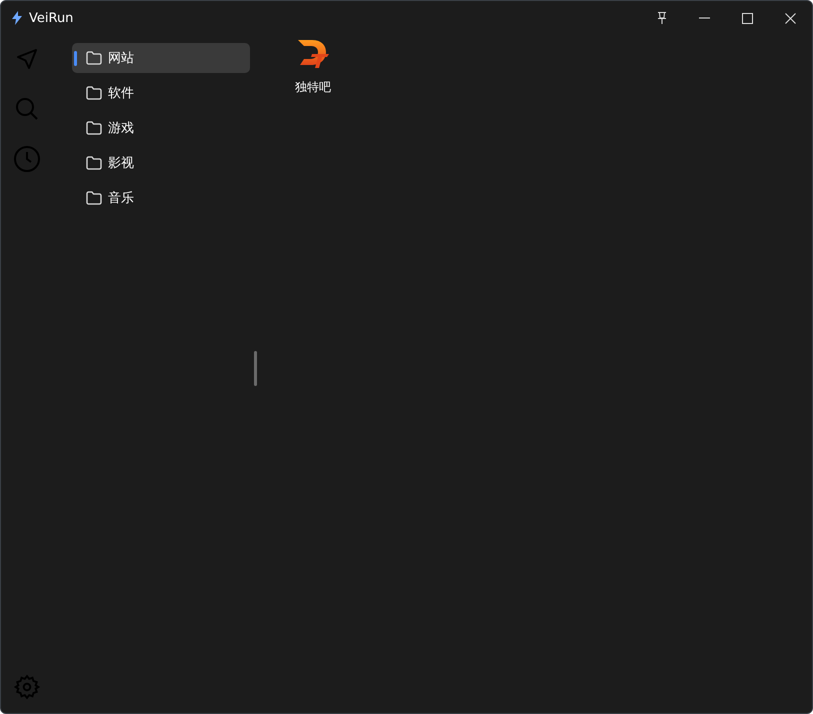  What do you see at coordinates (313, 53) in the screenshot?
I see `app-logo-icon` at bounding box center [313, 53].